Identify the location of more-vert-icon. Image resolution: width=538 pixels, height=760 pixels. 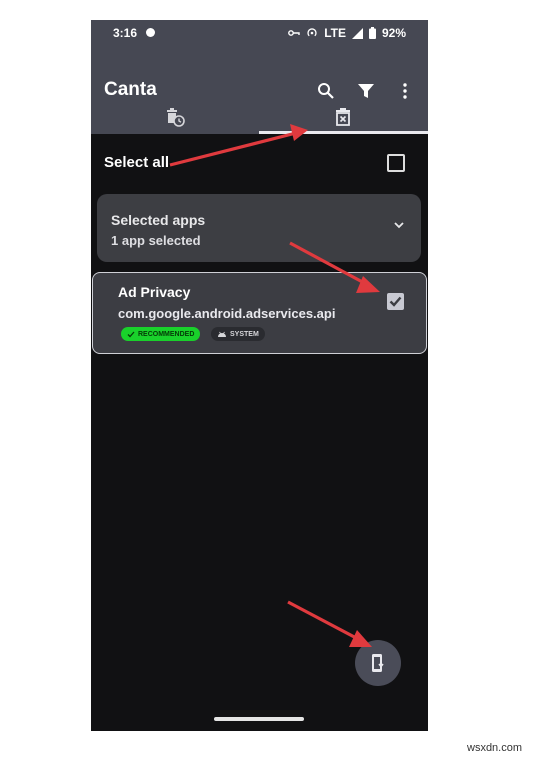
(405, 91).